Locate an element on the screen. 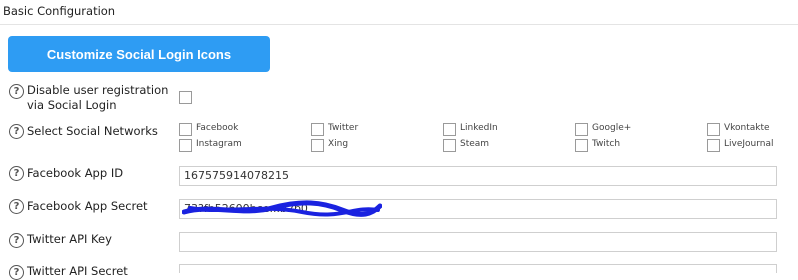  network-label-facebook: Facebook is located at coordinates (217, 128).